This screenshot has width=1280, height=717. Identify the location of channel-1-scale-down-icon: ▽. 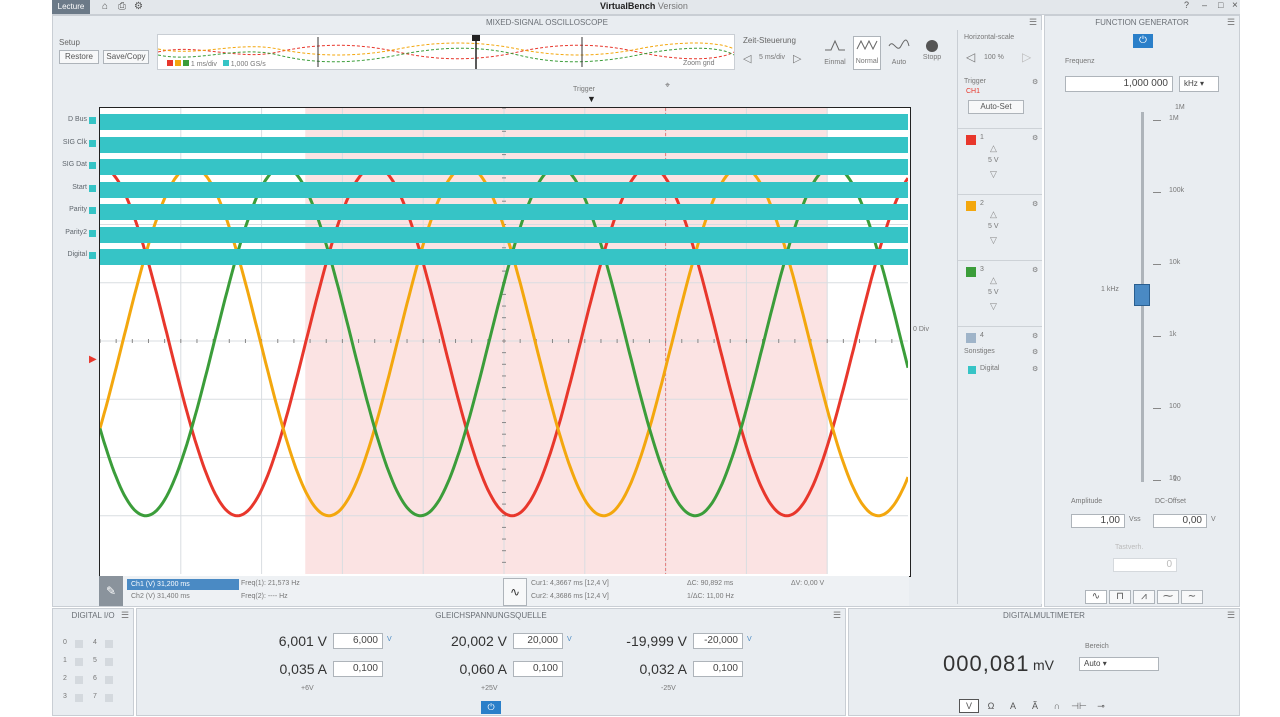
(993, 174).